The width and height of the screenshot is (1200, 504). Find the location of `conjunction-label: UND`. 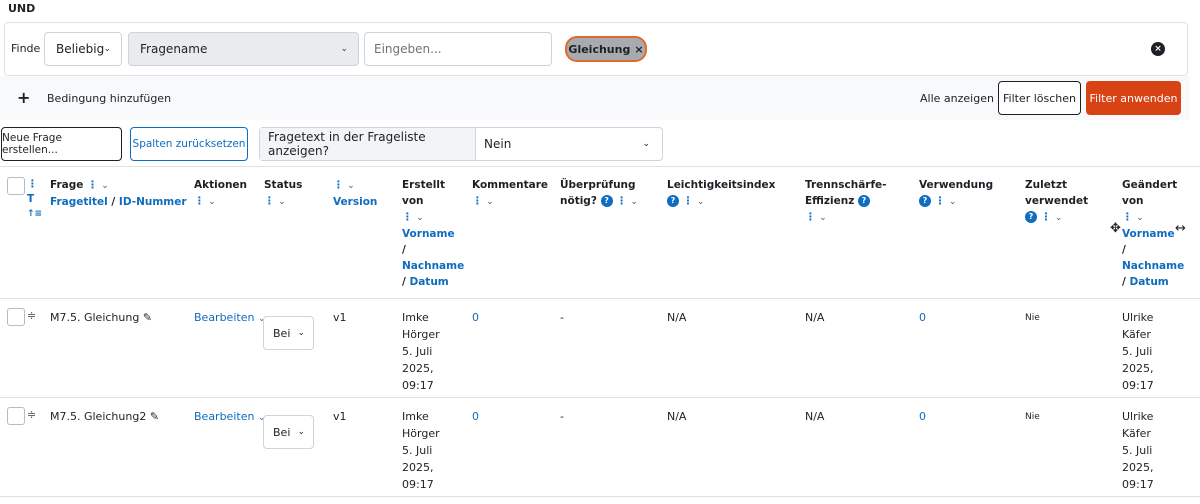

conjunction-label: UND is located at coordinates (22, 8).